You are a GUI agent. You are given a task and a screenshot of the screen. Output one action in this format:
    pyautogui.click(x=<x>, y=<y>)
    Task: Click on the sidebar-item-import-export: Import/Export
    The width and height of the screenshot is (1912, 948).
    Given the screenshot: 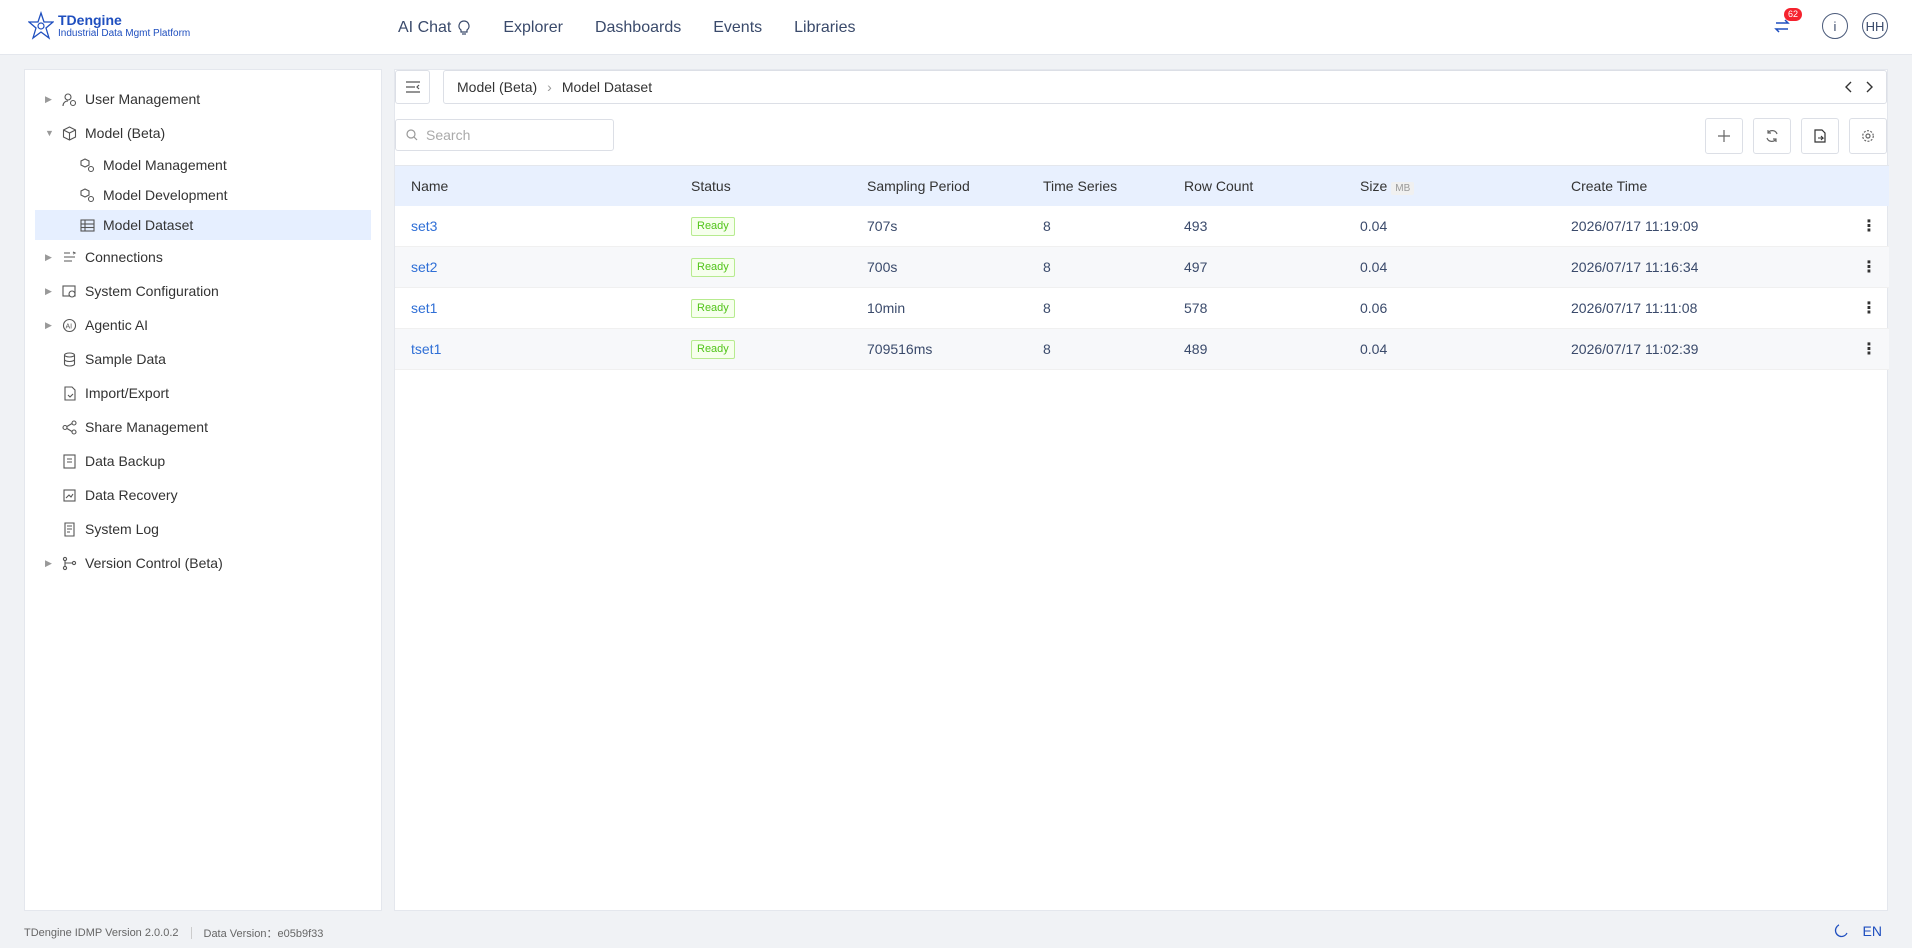 What is the action you would take?
    pyautogui.click(x=203, y=393)
    